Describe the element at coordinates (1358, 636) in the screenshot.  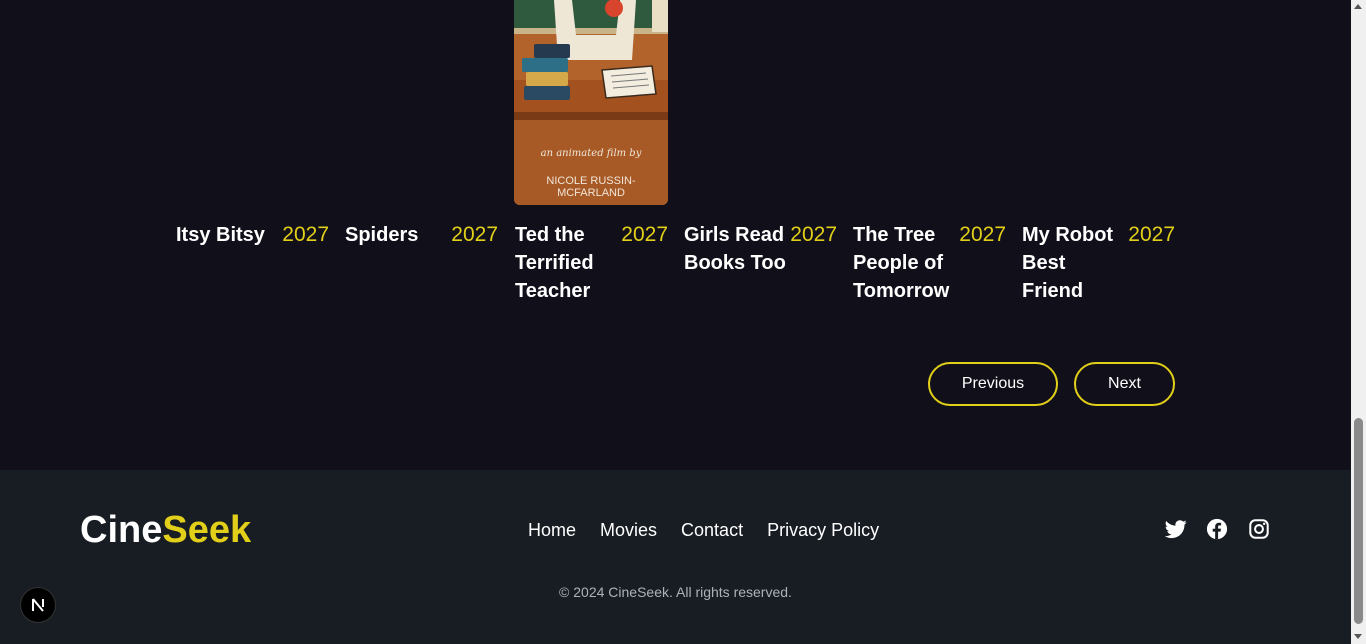
I see `scroll-down-arrow-icon` at that location.